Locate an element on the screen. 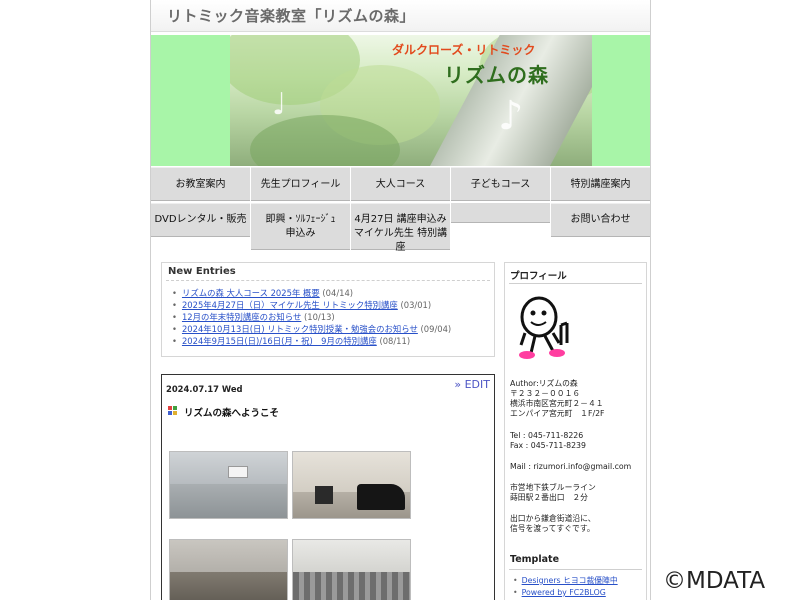 This screenshot has height=600, width=800. template-title: Template is located at coordinates (535, 559).